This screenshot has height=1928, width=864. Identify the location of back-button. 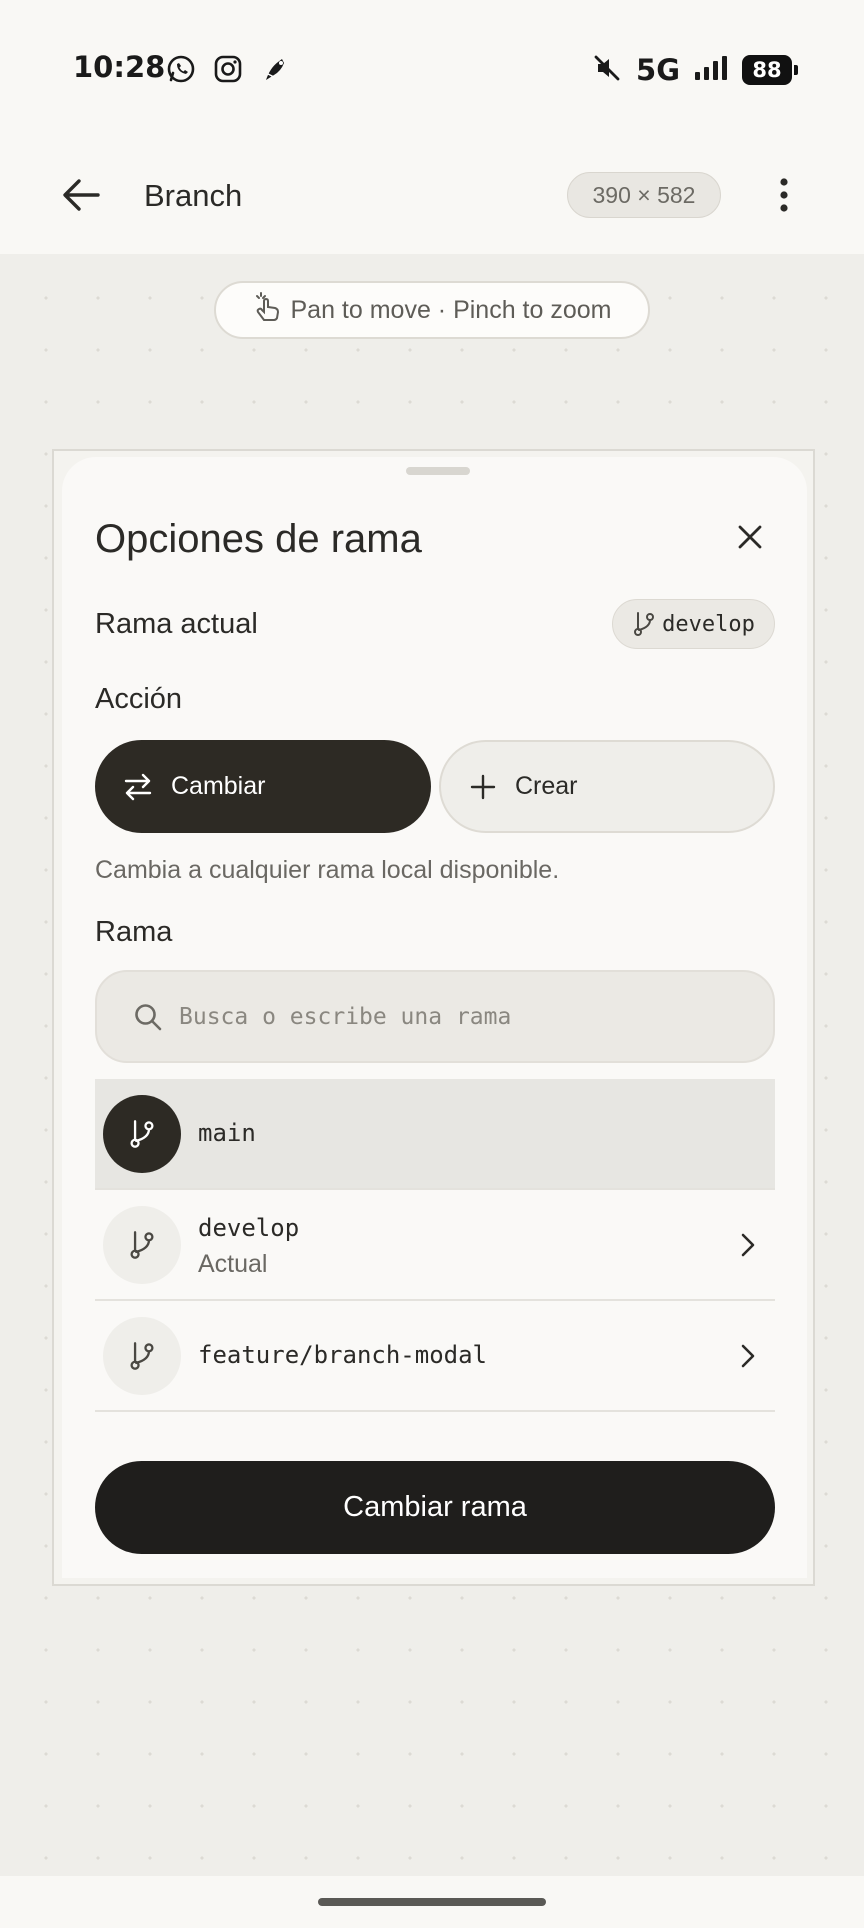
(81, 195).